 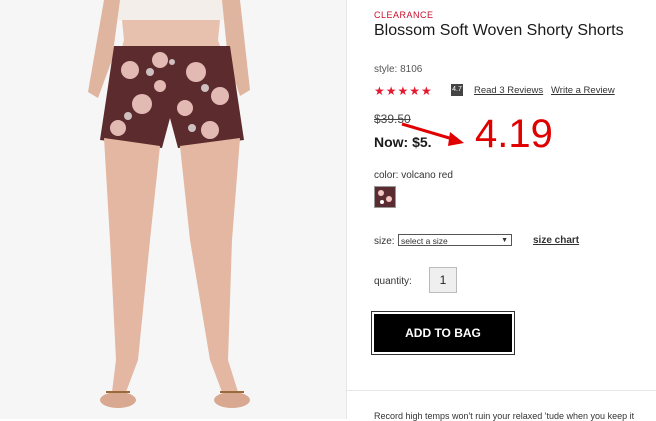 What do you see at coordinates (457, 90) in the screenshot?
I see `rating-badge: 4.7` at bounding box center [457, 90].